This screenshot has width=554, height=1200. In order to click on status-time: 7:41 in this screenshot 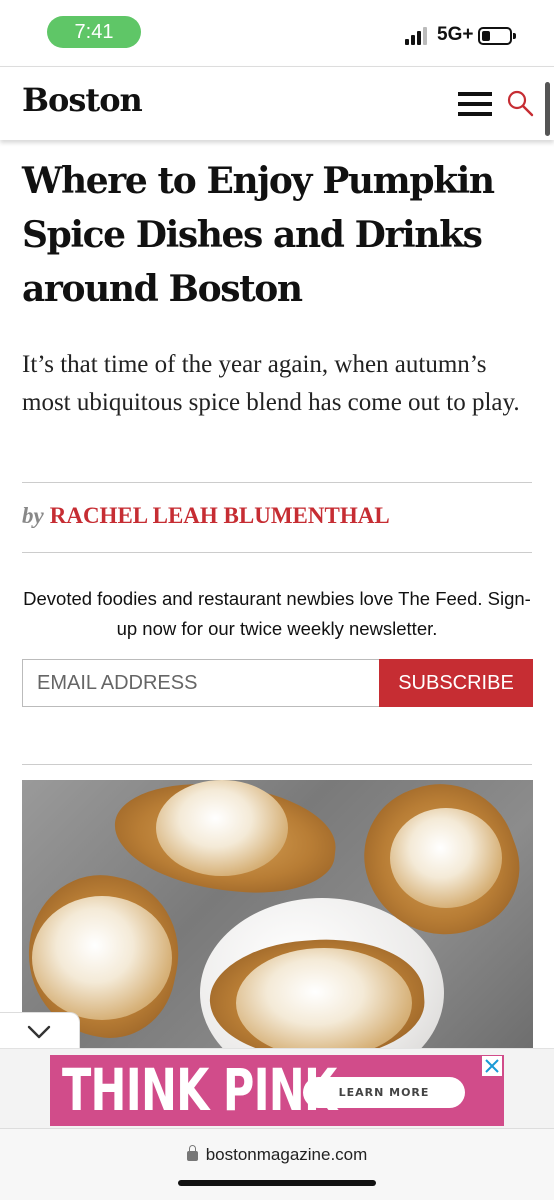, I will do `click(94, 32)`.